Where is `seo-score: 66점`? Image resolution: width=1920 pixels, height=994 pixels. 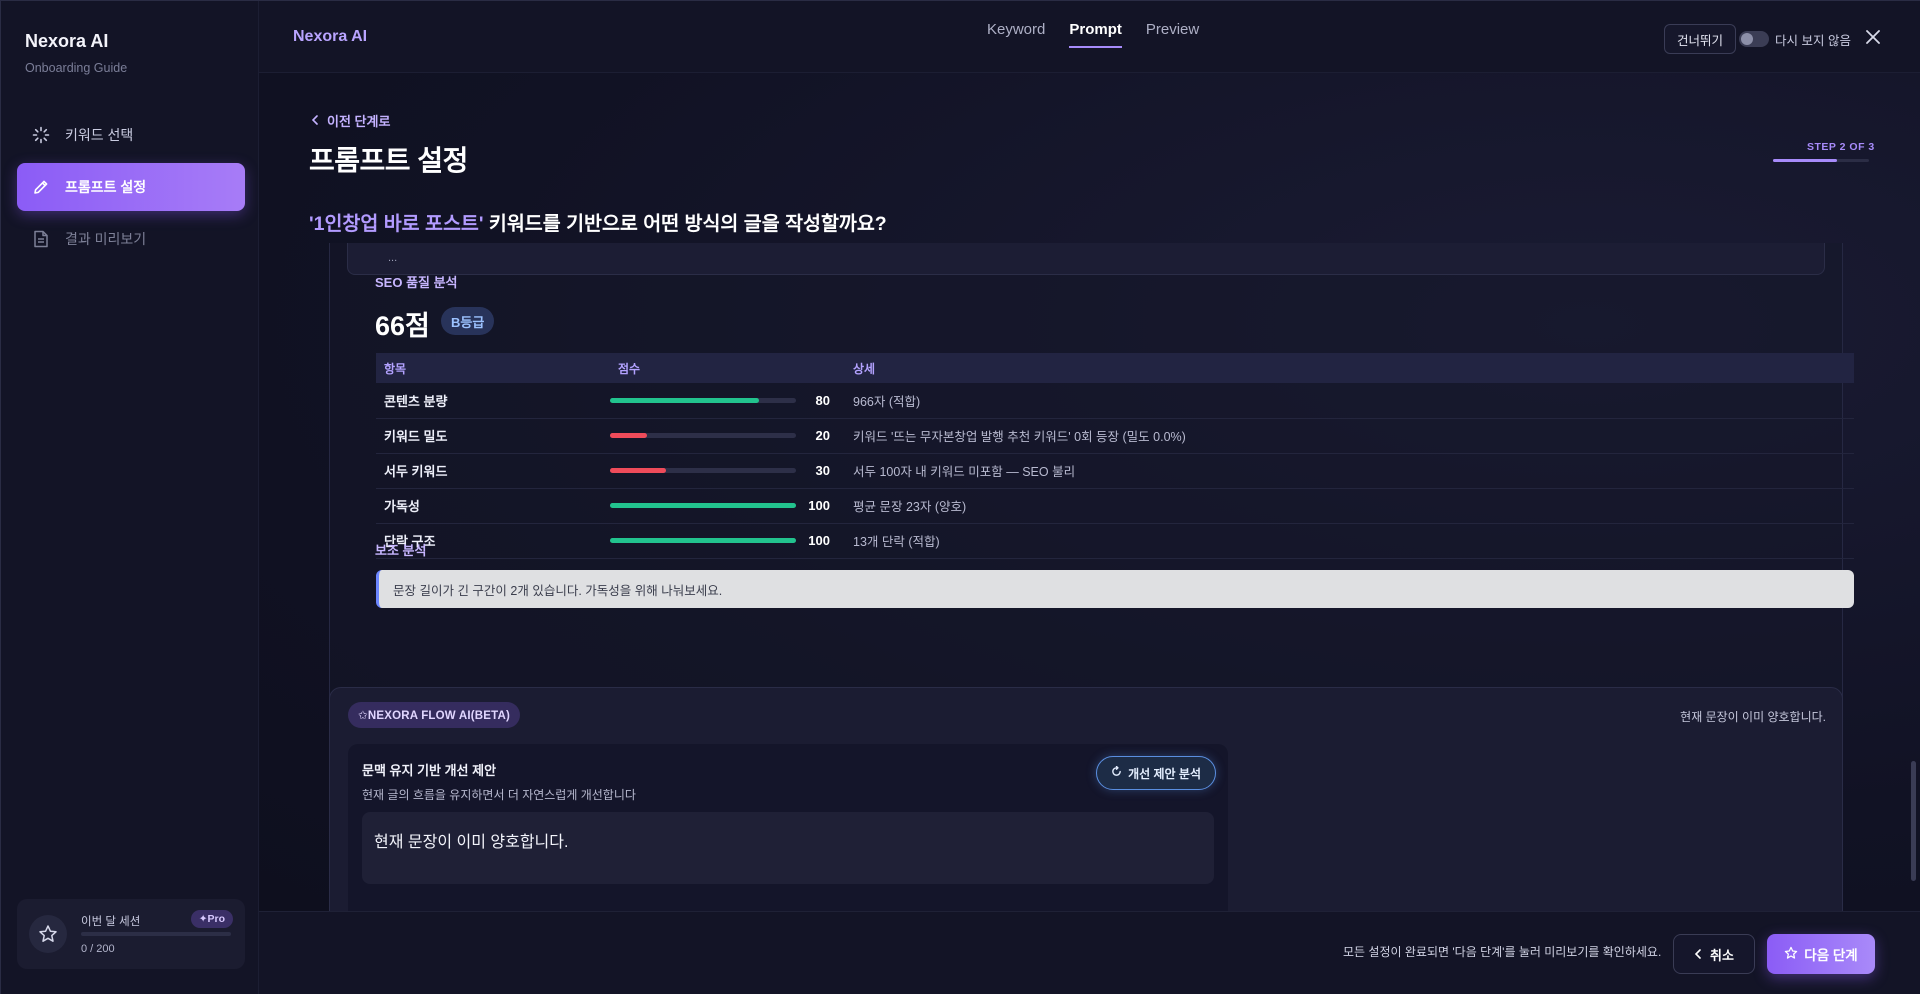
seo-score: 66점 is located at coordinates (402, 326).